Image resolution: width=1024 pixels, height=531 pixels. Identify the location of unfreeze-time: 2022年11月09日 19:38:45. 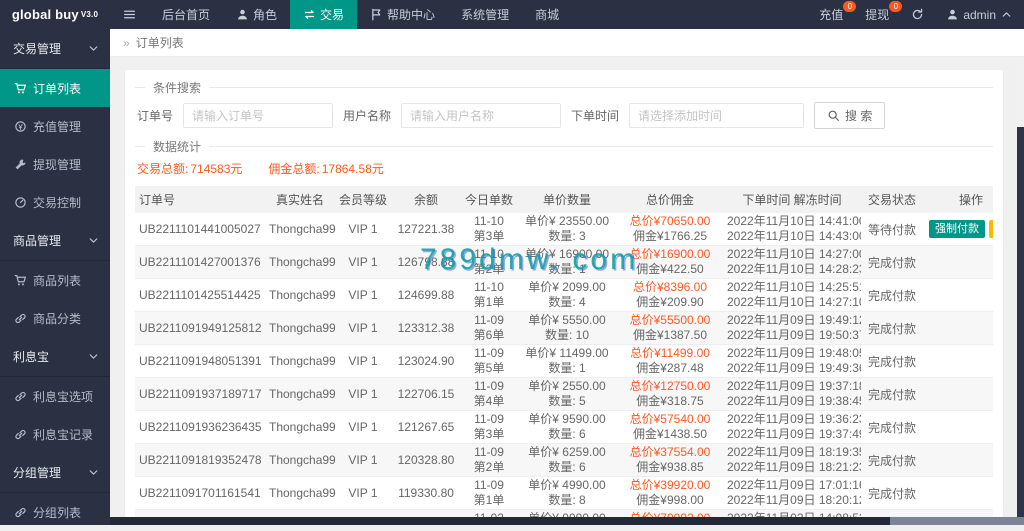
(794, 401).